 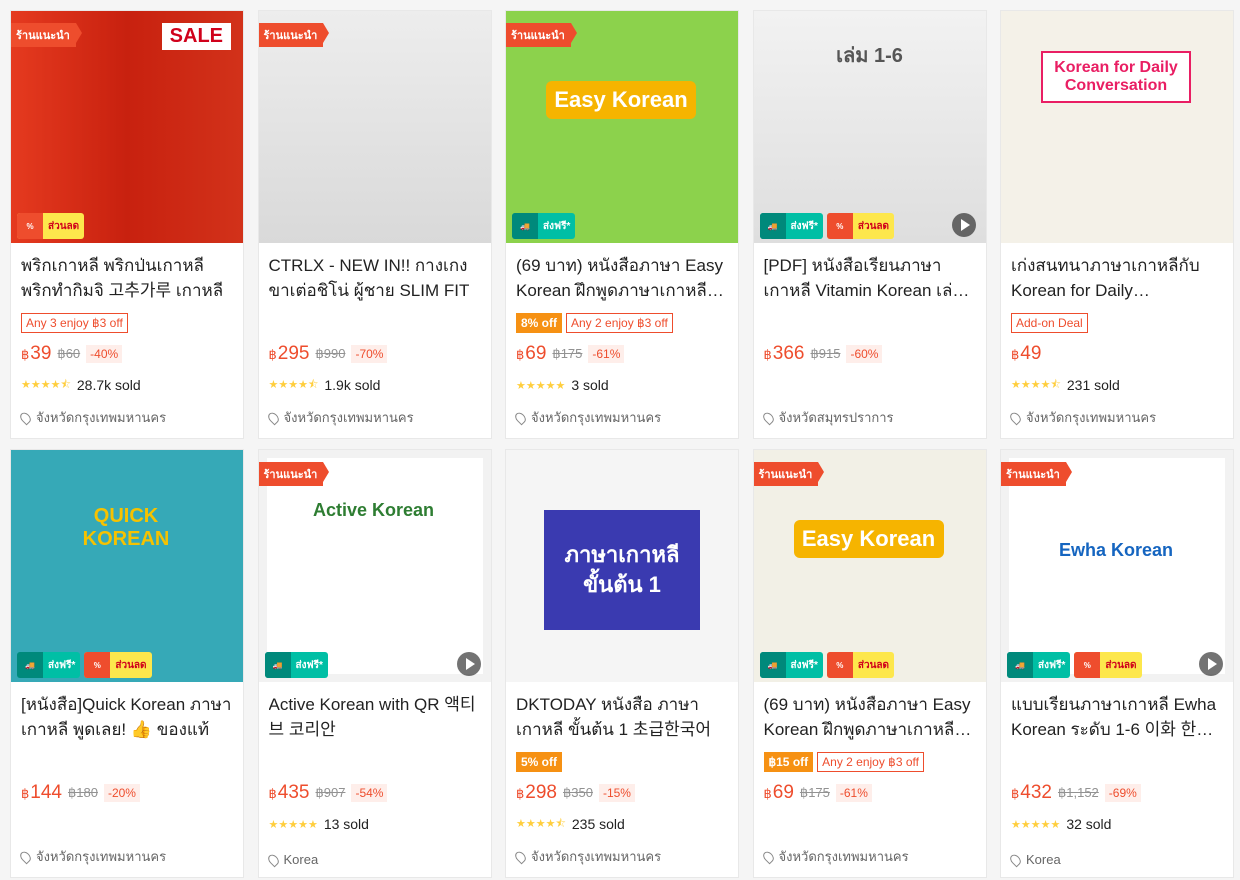 I want to click on image-caption: เล่ม 1-6, so click(x=869, y=56).